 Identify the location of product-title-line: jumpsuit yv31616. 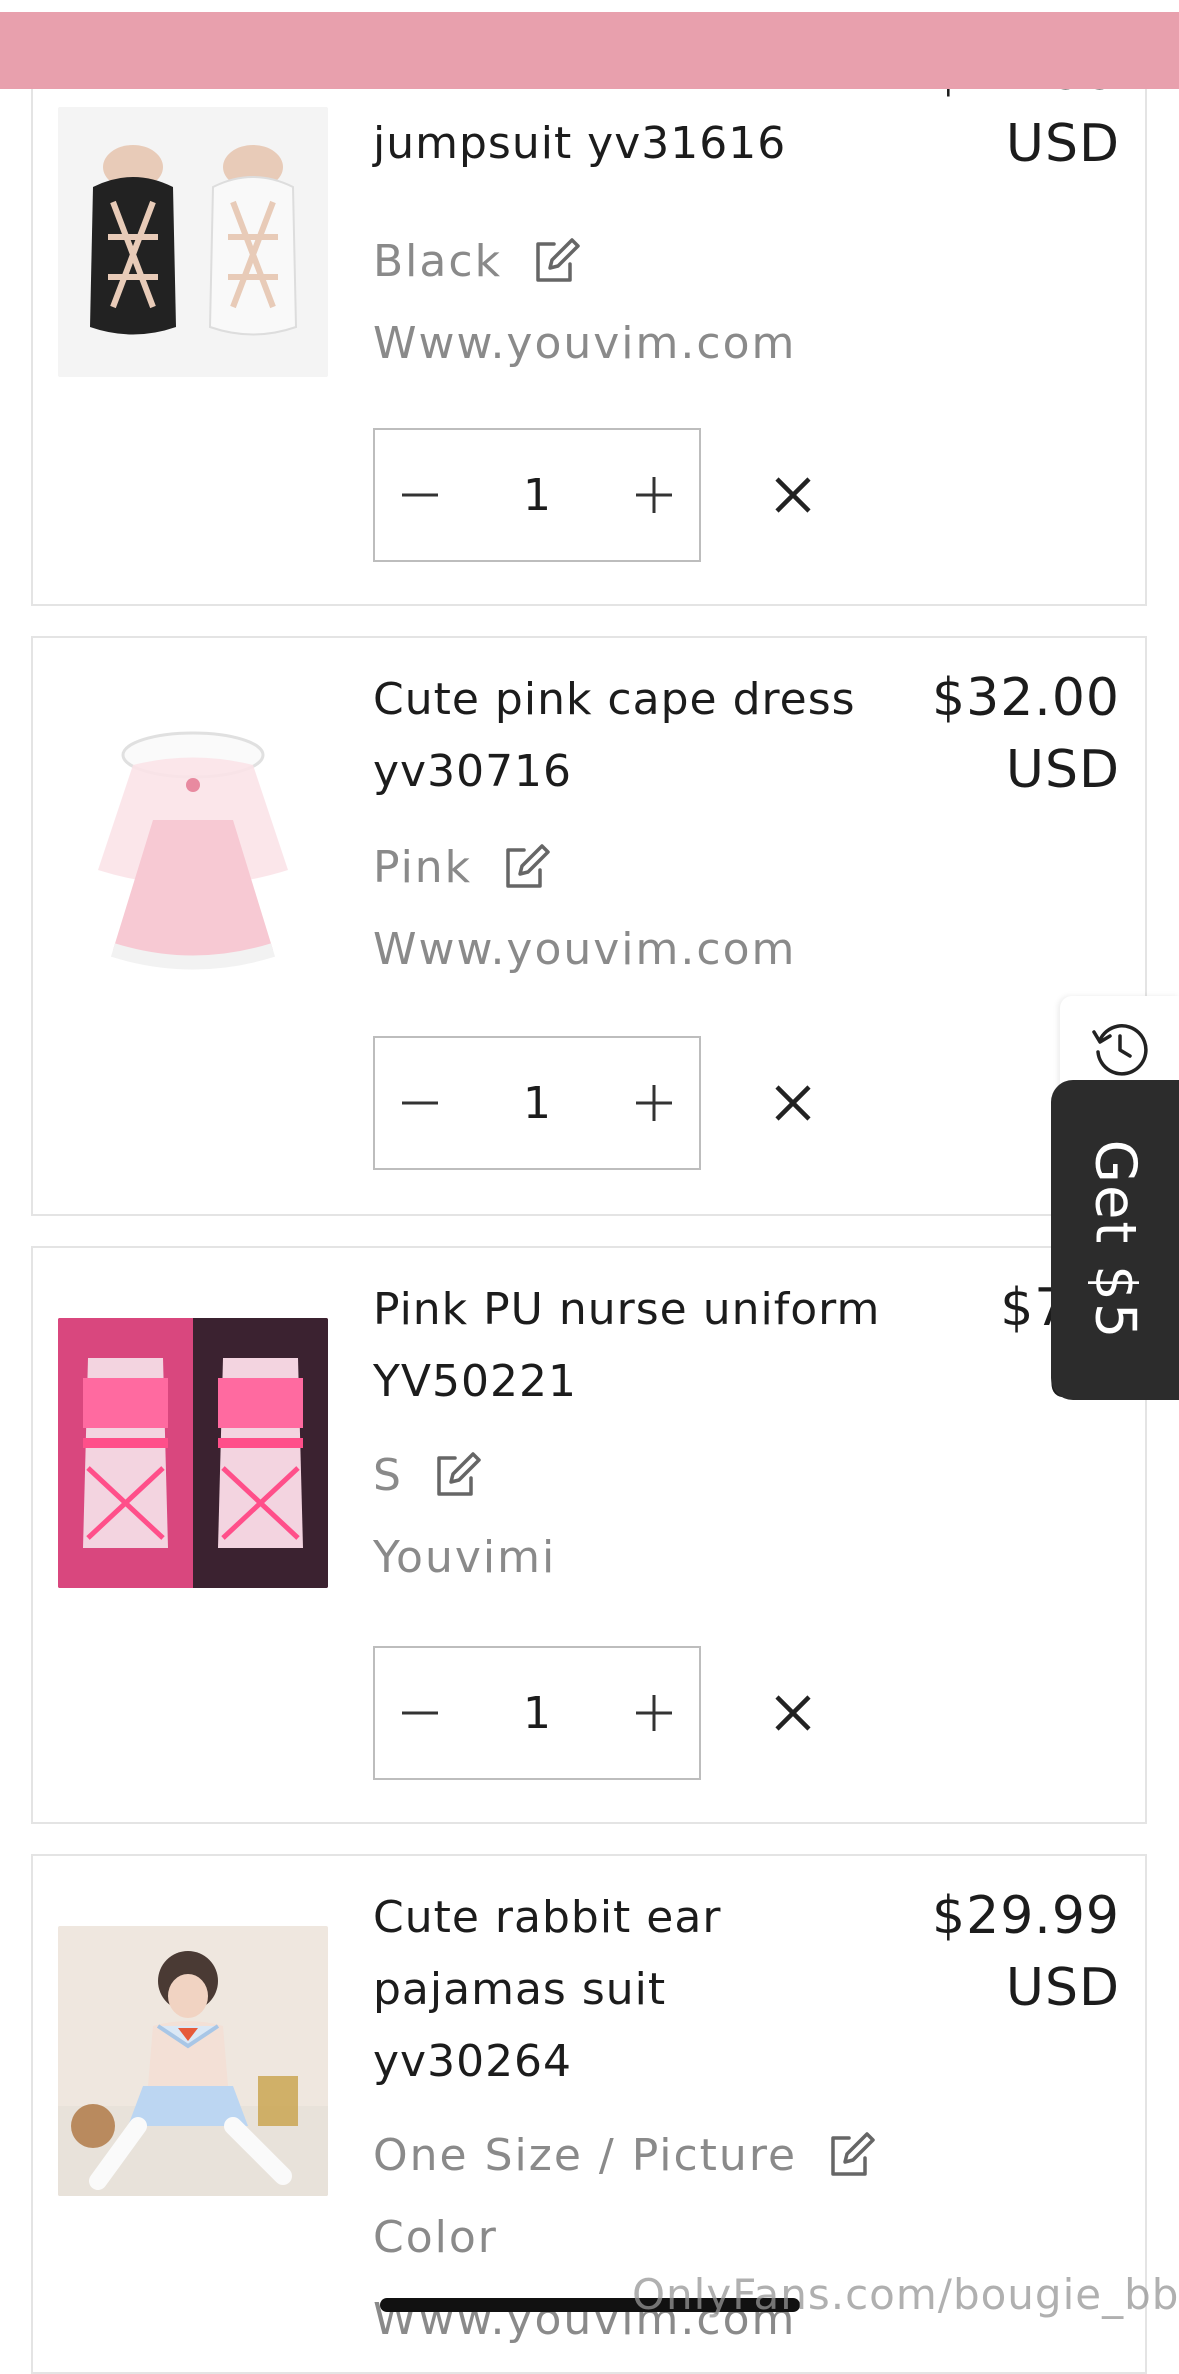
(580, 143).